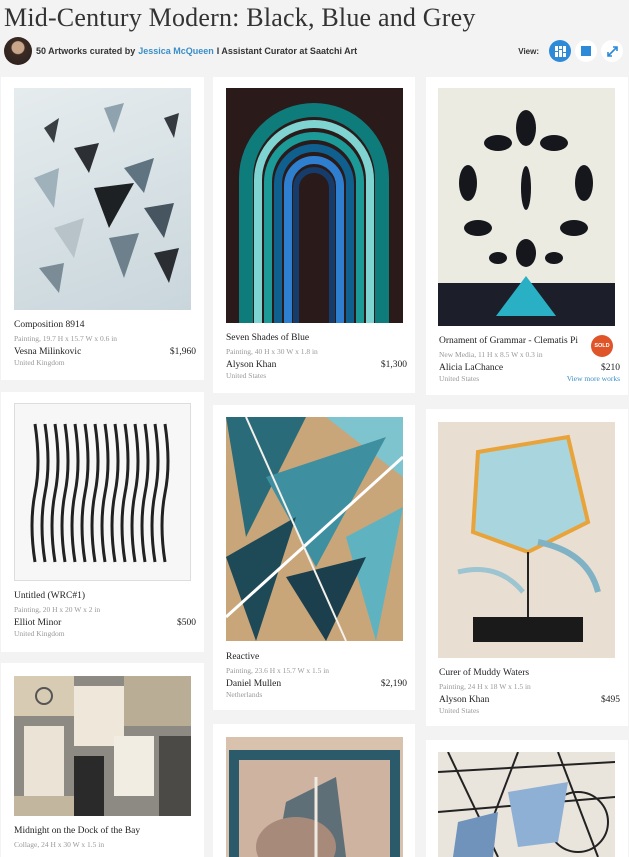 The height and width of the screenshot is (857, 629). Describe the element at coordinates (509, 341) in the screenshot. I see `artwork-title: Ornament of Grammar - Clematis Pi` at that location.